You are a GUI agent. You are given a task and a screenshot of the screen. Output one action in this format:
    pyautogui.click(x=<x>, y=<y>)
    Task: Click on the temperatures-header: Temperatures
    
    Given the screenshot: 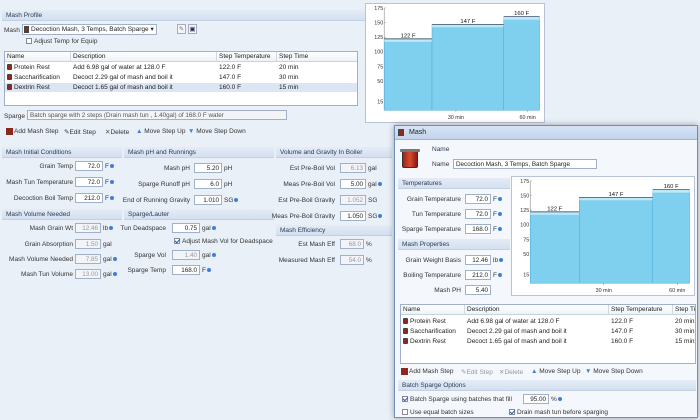 What is the action you would take?
    pyautogui.click(x=454, y=183)
    